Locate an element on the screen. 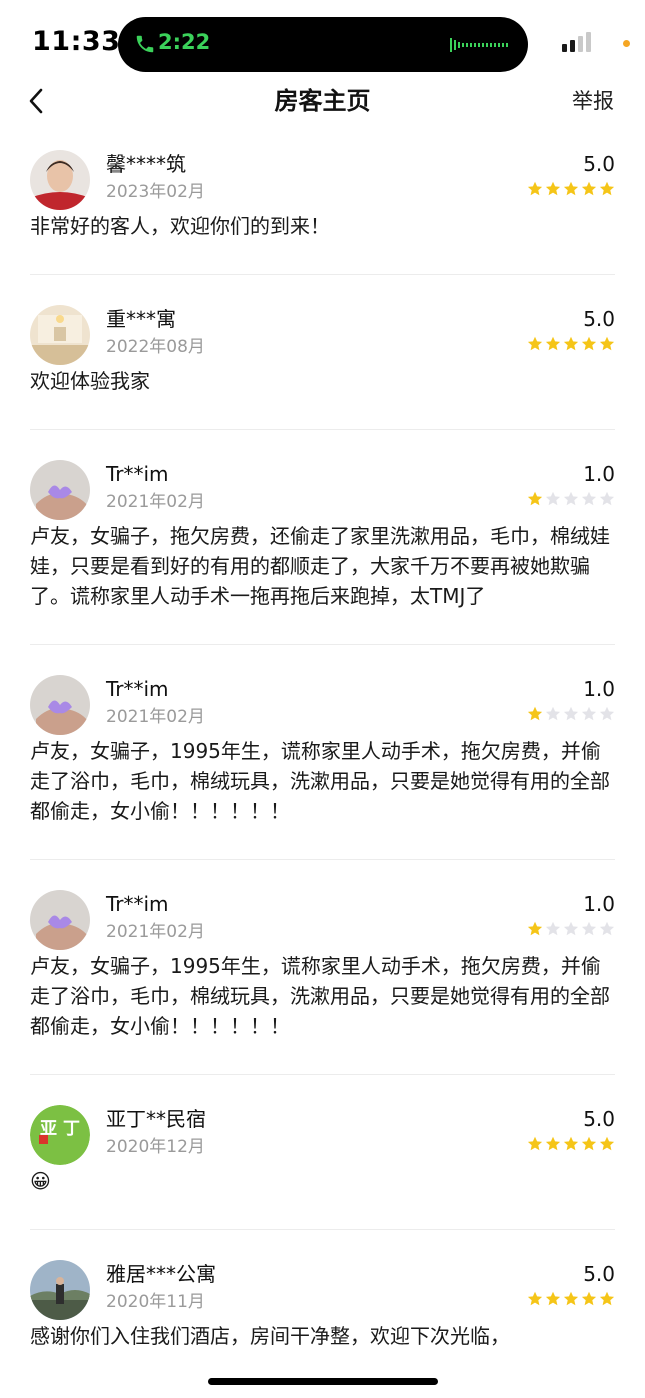  dynamic-island-call: 2:22 is located at coordinates (323, 44).